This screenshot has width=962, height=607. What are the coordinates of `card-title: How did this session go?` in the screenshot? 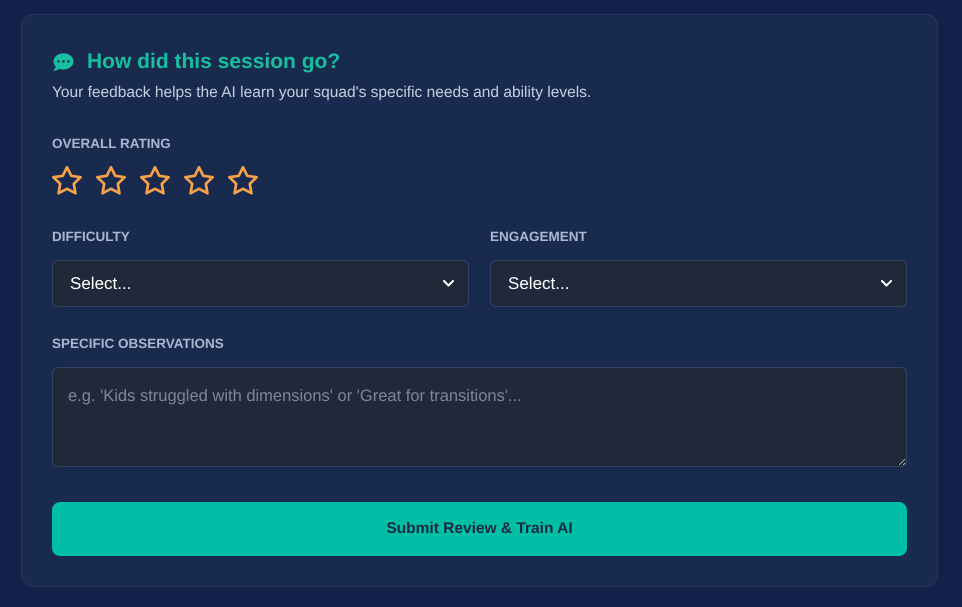 It's located at (213, 62).